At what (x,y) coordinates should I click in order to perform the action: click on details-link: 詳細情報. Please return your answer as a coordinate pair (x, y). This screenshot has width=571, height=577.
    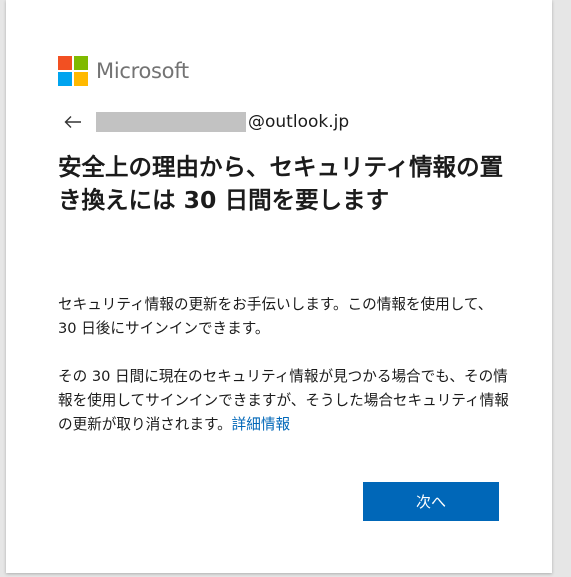
    Looking at the image, I should click on (261, 424).